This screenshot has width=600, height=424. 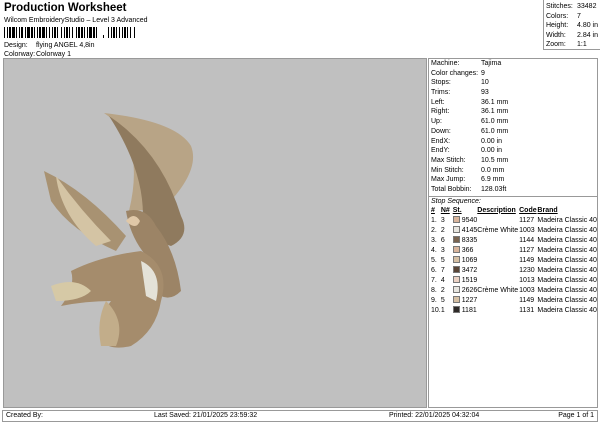 What do you see at coordinates (527, 310) in the screenshot?
I see `thread-code: 1131` at bounding box center [527, 310].